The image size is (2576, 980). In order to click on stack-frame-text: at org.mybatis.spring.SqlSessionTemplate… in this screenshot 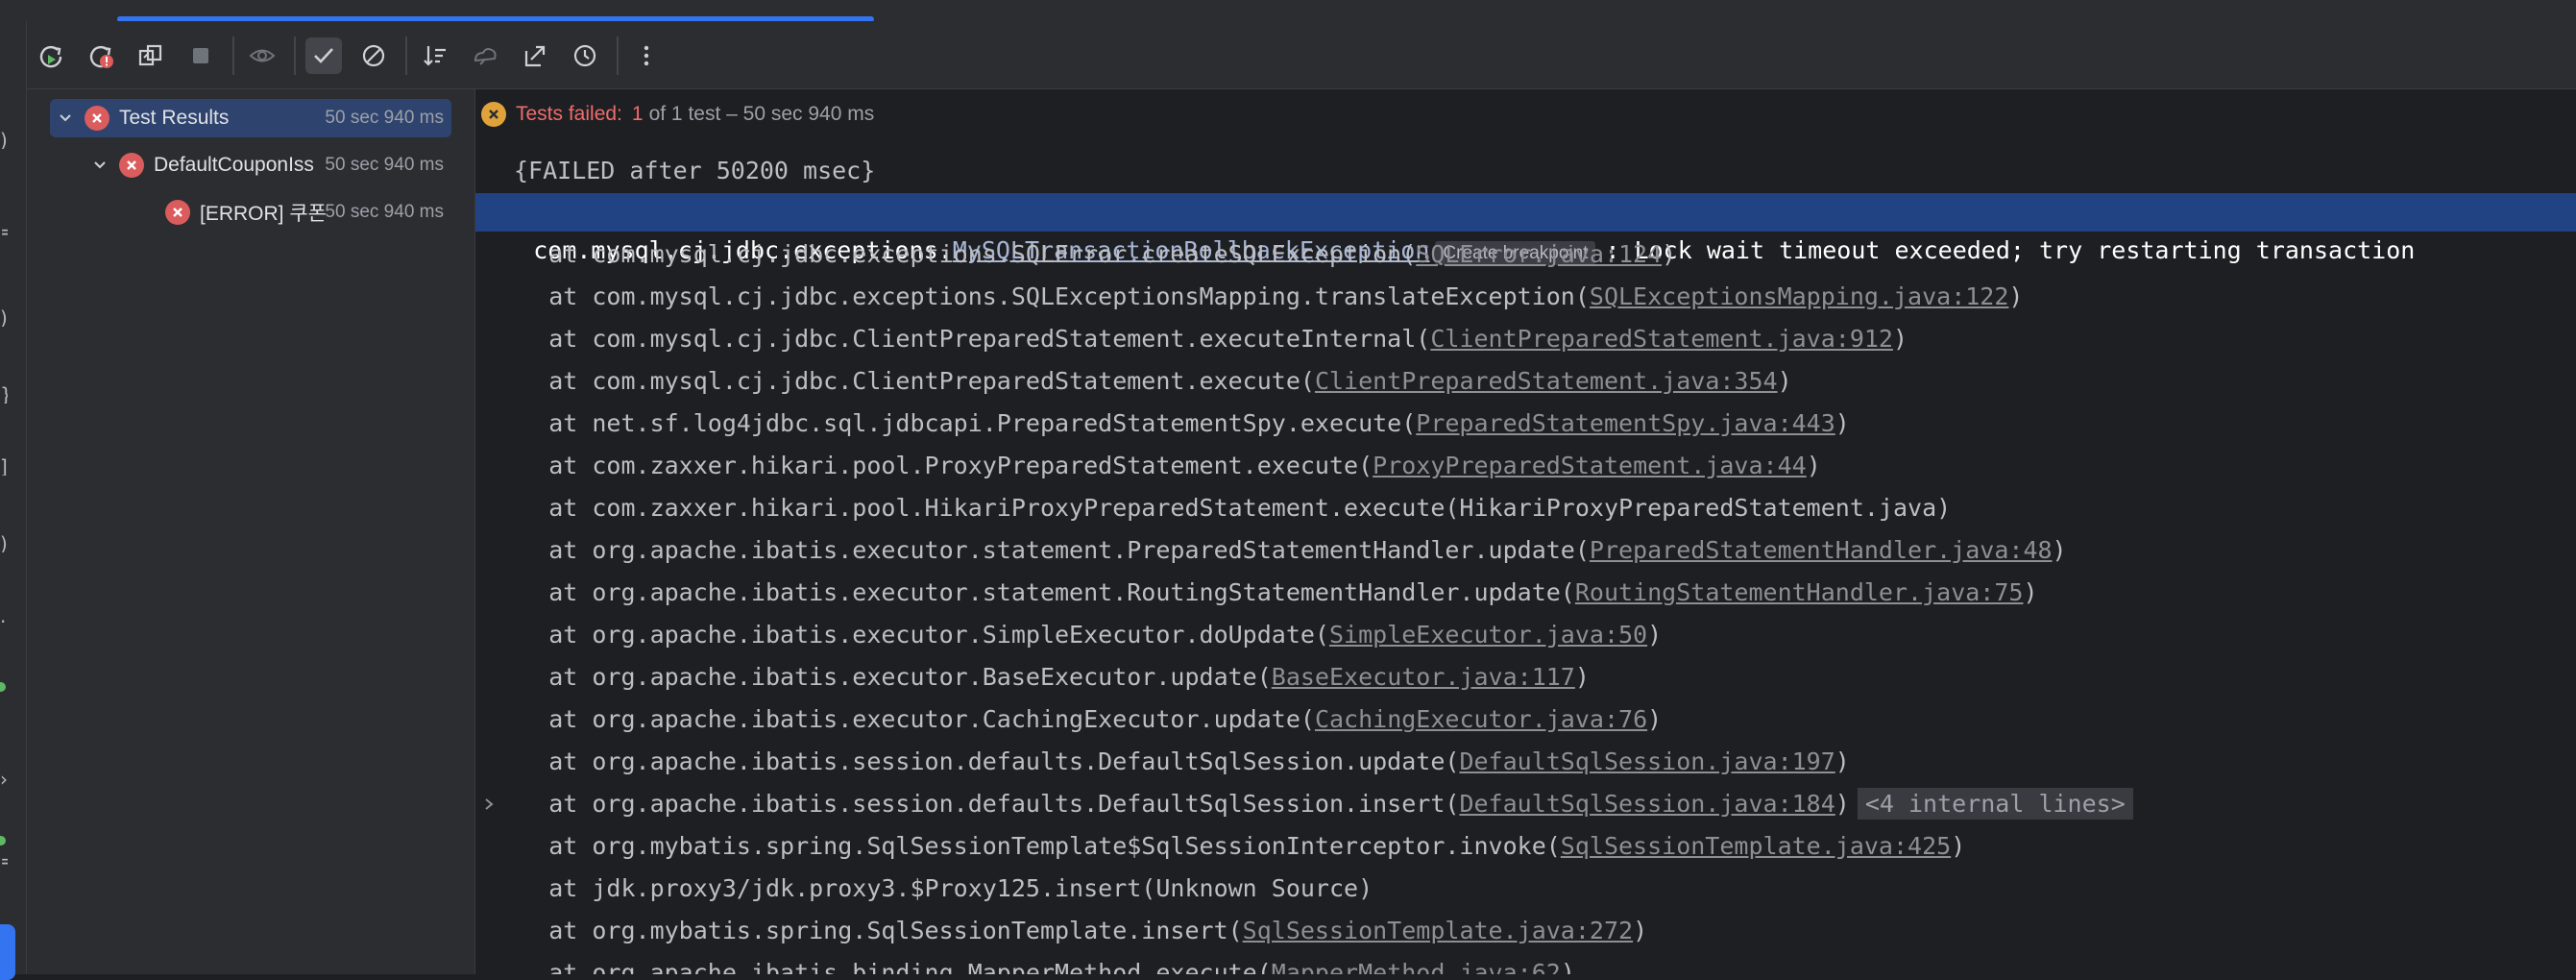, I will do `click(867, 930)`.